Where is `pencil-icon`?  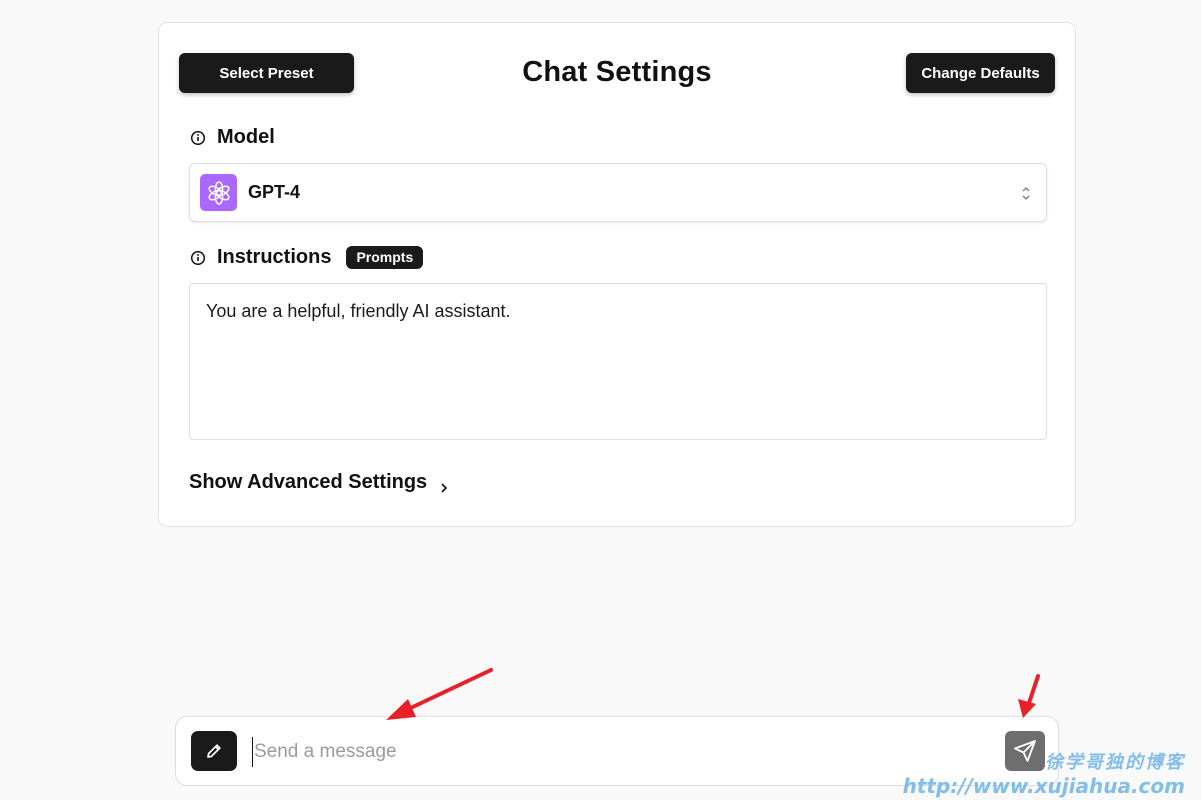
pencil-icon is located at coordinates (214, 751).